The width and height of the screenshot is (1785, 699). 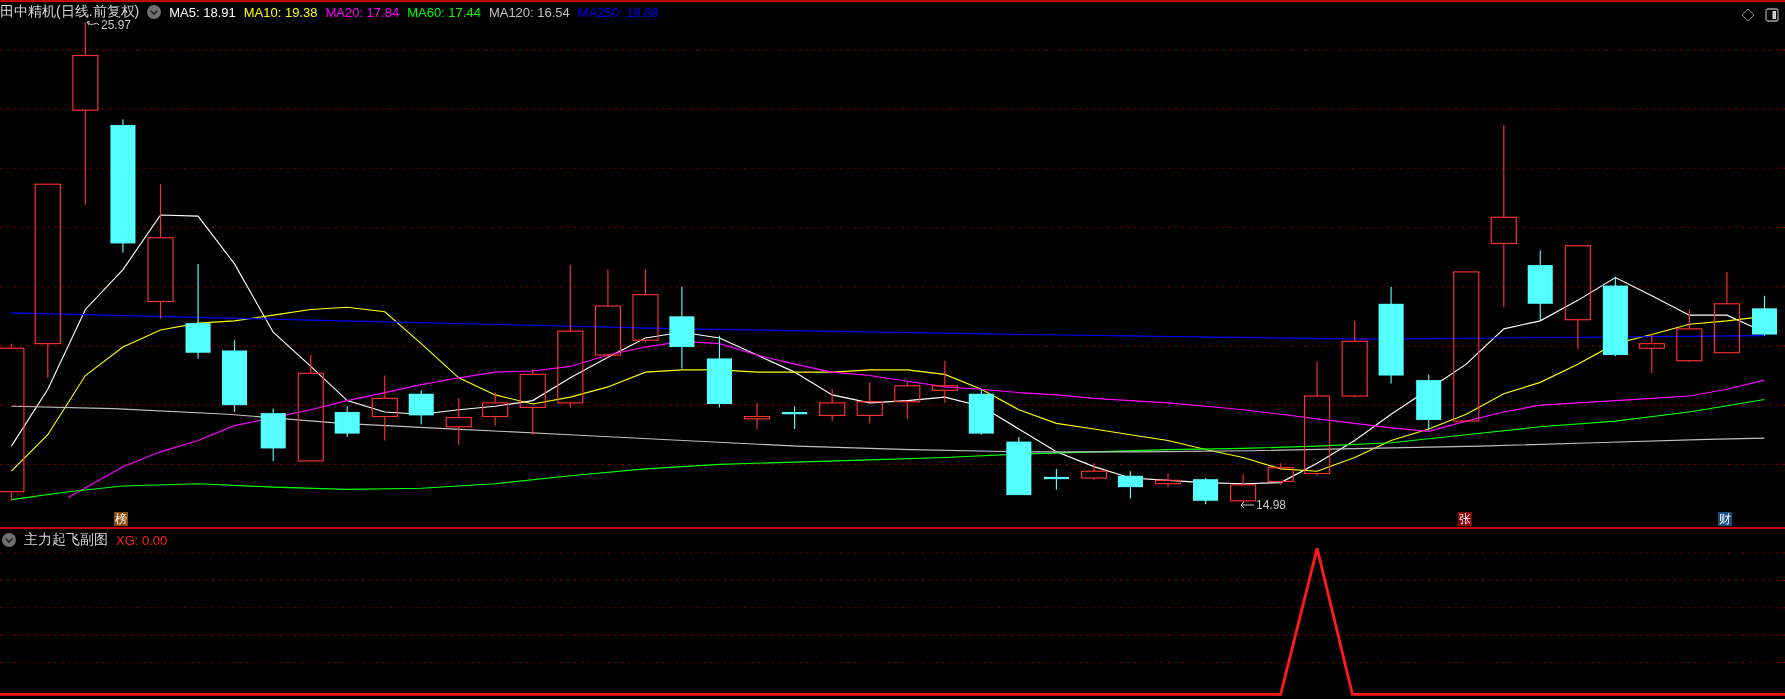 What do you see at coordinates (202, 12) in the screenshot?
I see `moving-average-value: MA5: 18.91` at bounding box center [202, 12].